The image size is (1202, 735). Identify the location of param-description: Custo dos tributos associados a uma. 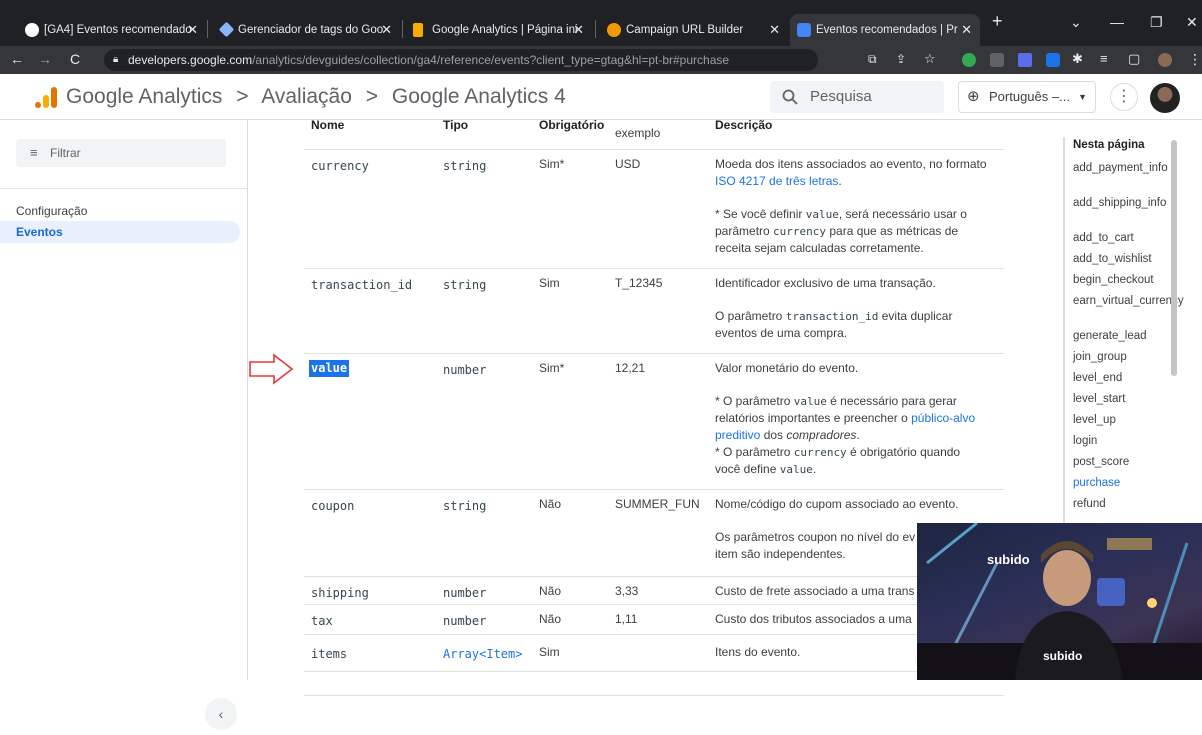
(813, 619).